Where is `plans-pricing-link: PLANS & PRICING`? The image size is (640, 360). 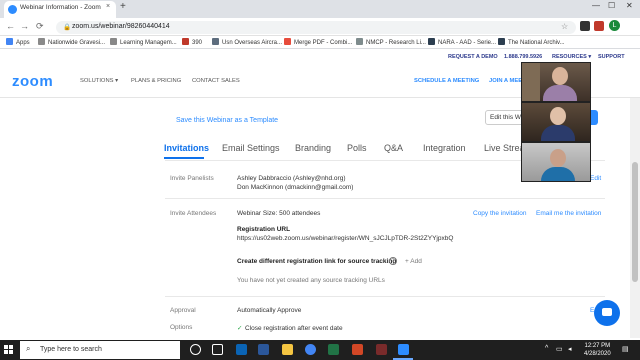 plans-pricing-link: PLANS & PRICING is located at coordinates (156, 81).